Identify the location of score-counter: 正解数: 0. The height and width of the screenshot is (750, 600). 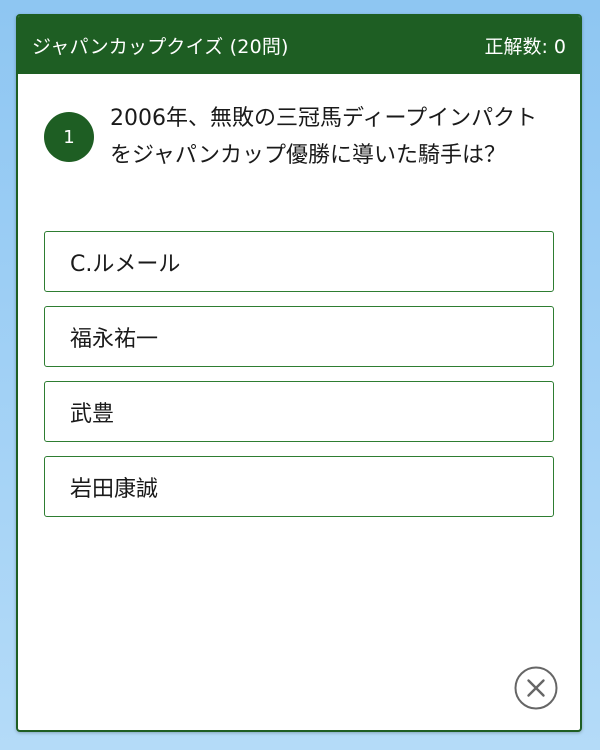
(525, 46).